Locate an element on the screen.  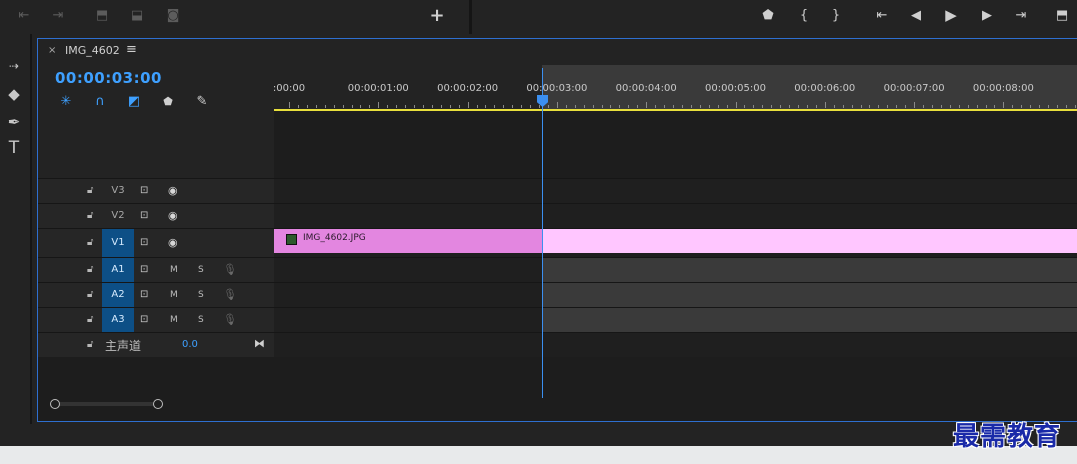
extract-icon: ⬓ is located at coordinates (137, 15).